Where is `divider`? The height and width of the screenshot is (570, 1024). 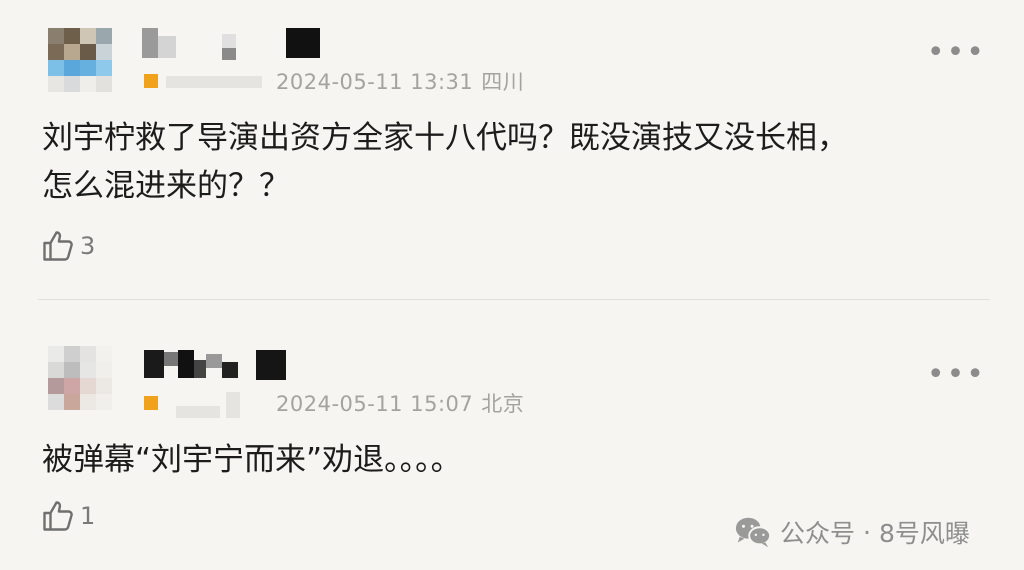 divider is located at coordinates (514, 299).